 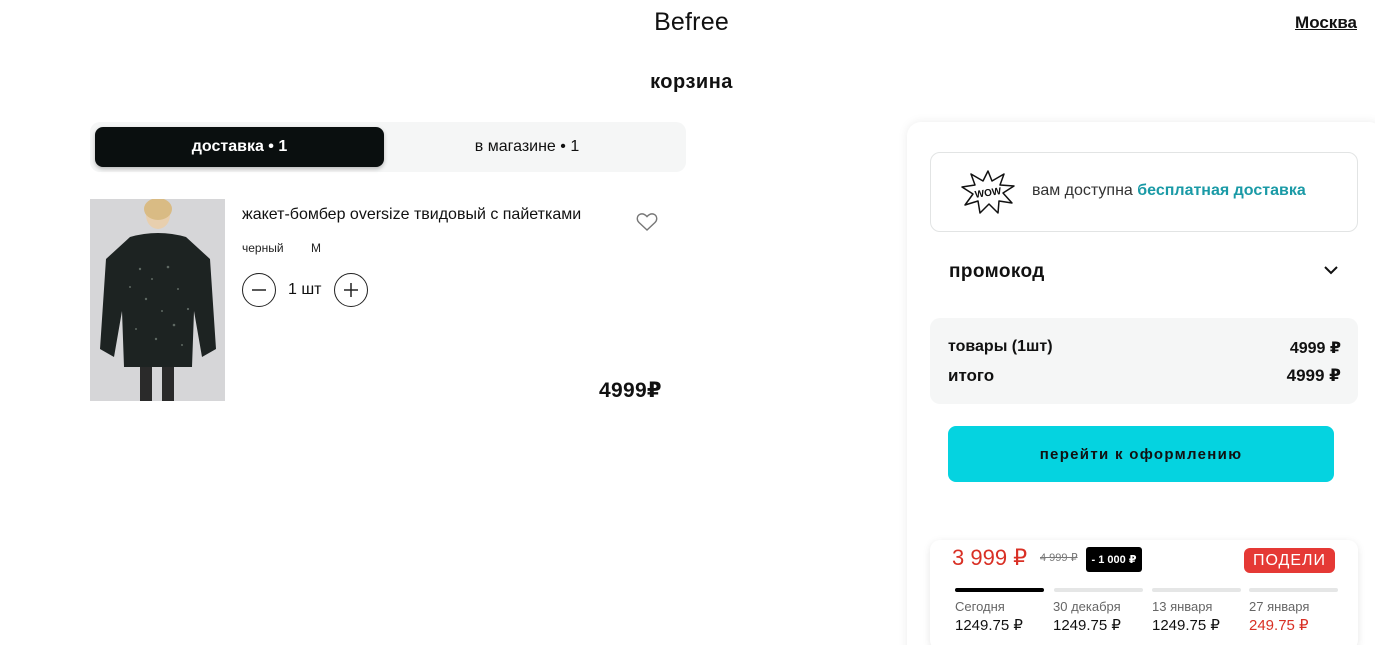 I want to click on split-price: 3 999 ₽, so click(x=990, y=557).